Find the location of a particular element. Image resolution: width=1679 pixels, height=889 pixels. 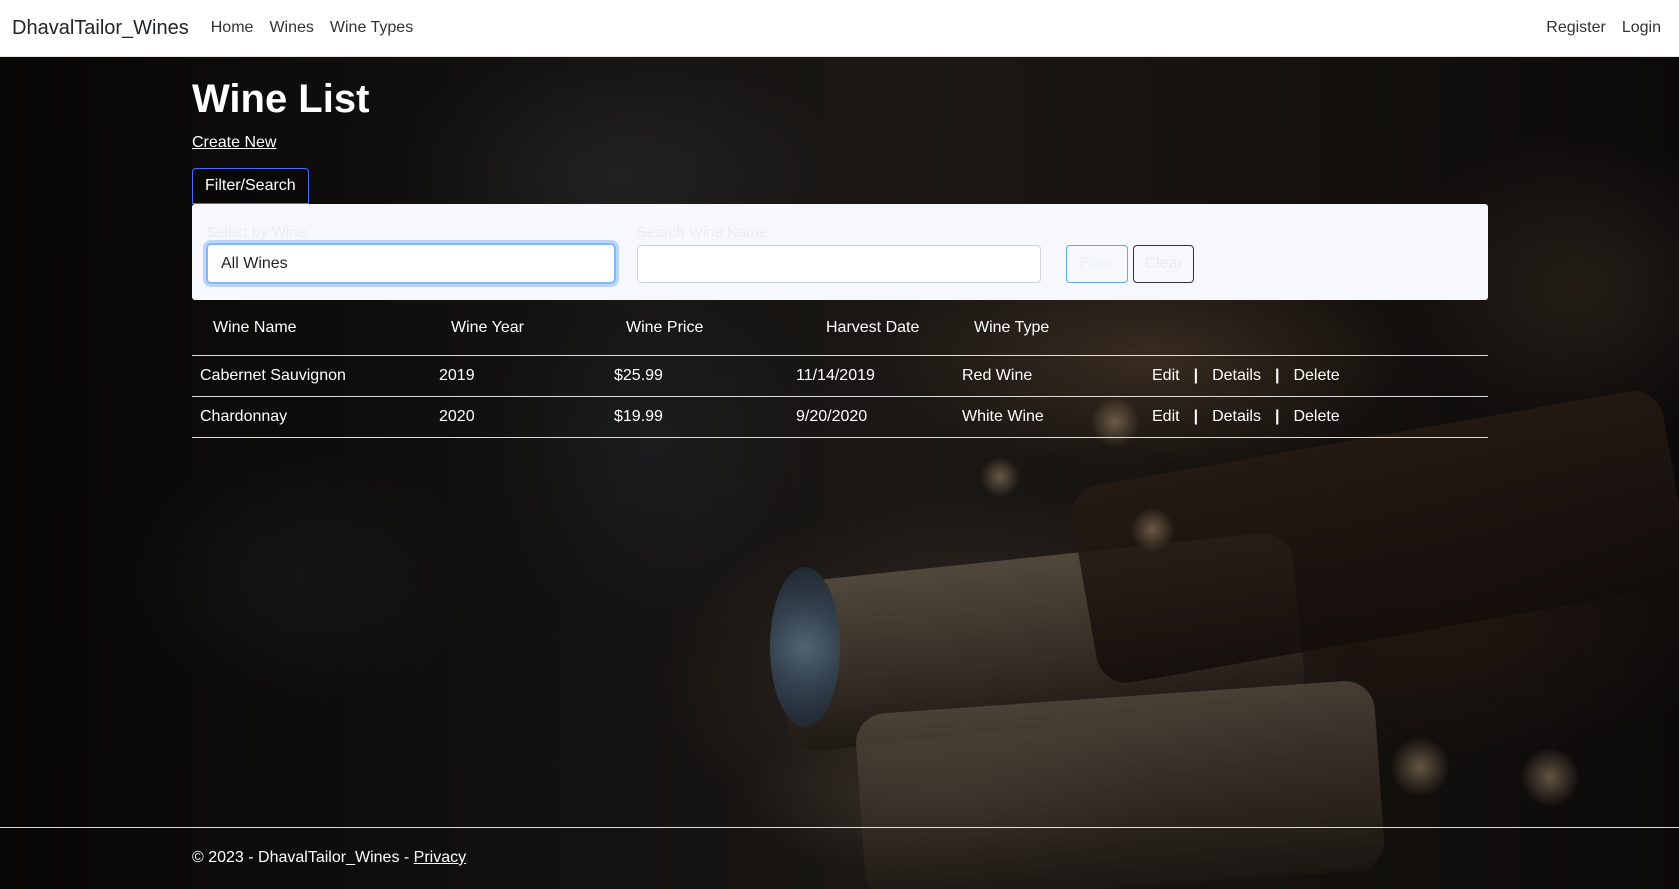

nav-wine-types: Wine Types is located at coordinates (371, 28).